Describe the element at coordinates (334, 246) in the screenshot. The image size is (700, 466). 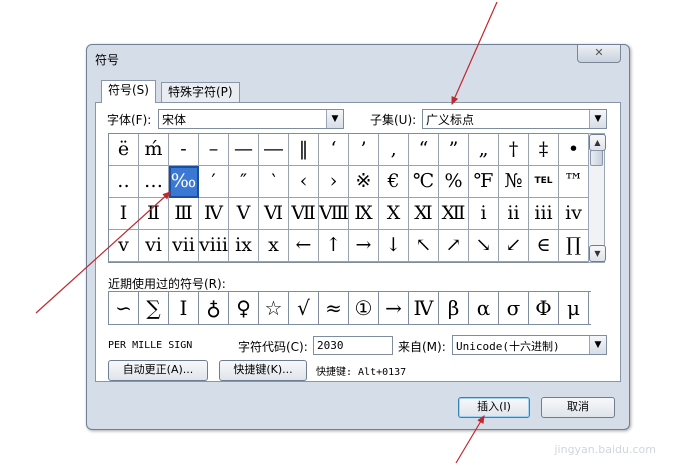
I see `symbol-cell: ↑` at that location.